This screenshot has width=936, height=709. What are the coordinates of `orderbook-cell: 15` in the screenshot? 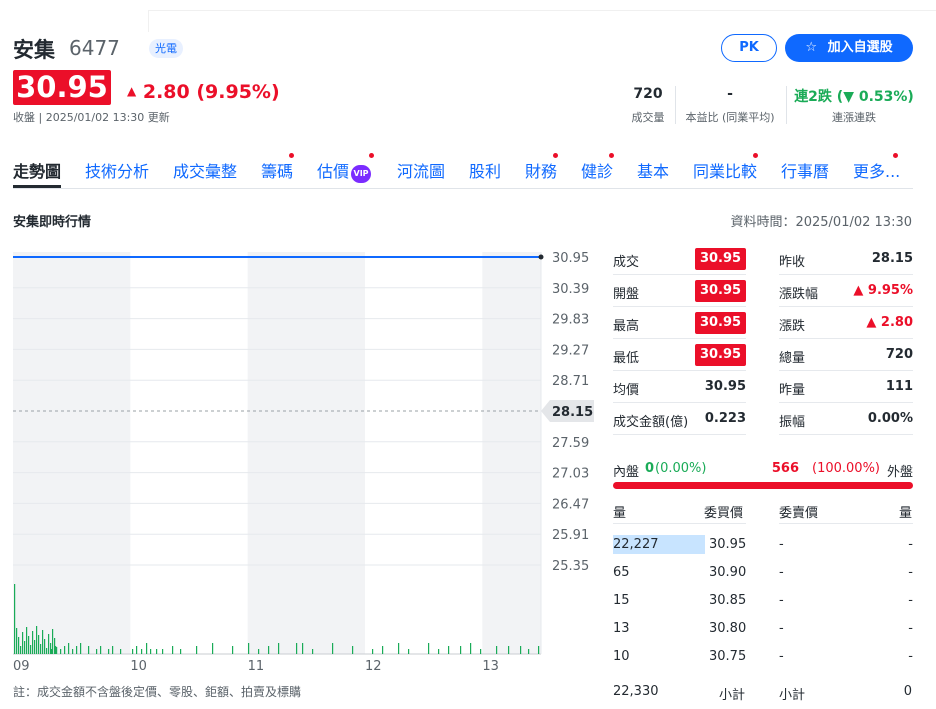 It's located at (621, 600).